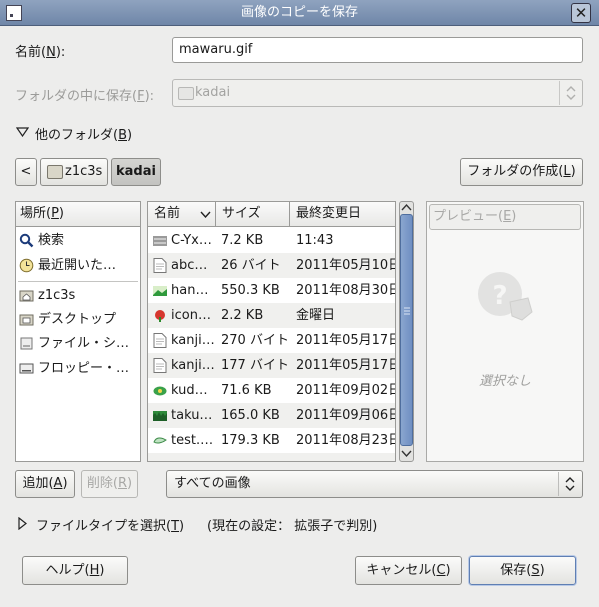 The width and height of the screenshot is (599, 607). I want to click on file-row: han… 550.3 KB 2011年08月30日, so click(271, 290).